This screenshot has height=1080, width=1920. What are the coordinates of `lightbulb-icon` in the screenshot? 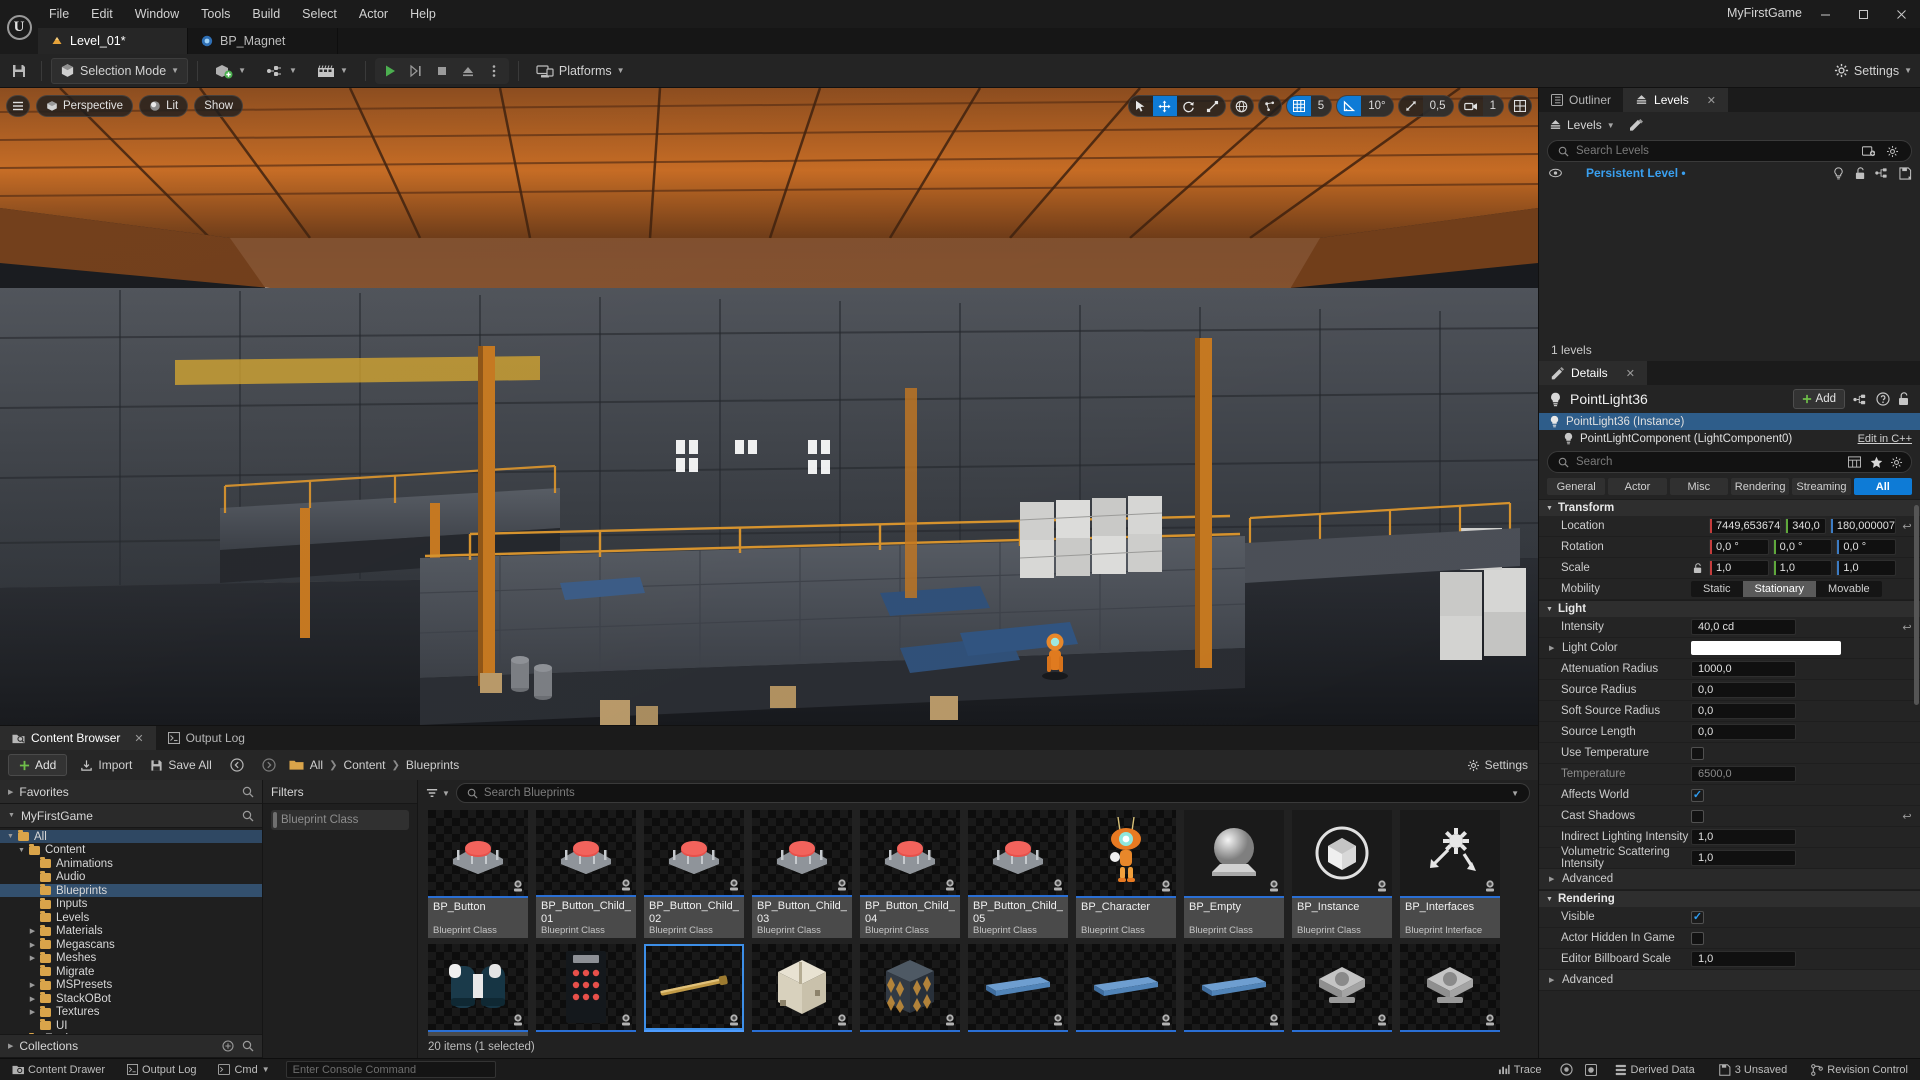 It's located at (1838, 173).